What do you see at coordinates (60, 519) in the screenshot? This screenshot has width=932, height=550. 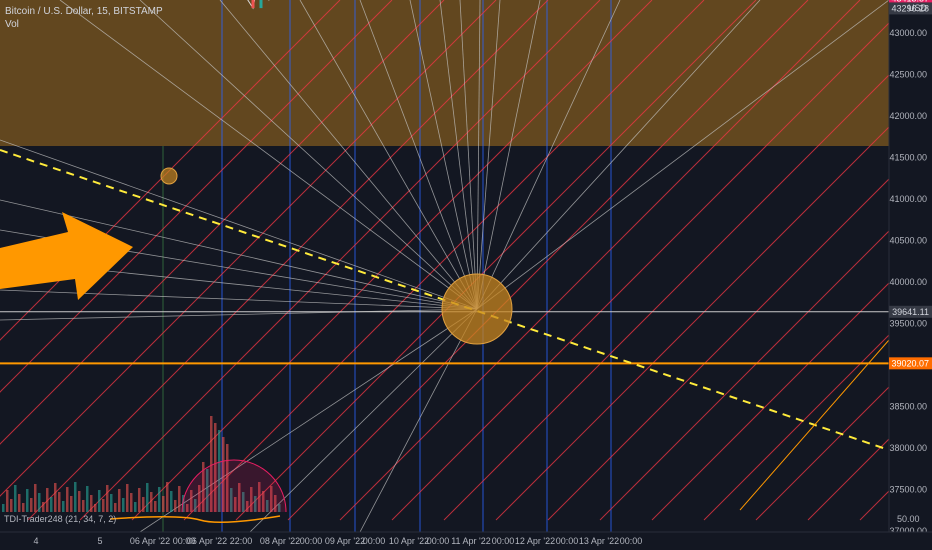 I see `tdi-indicator-label: TDI-Trader248 (21, 34, 7, 2)` at bounding box center [60, 519].